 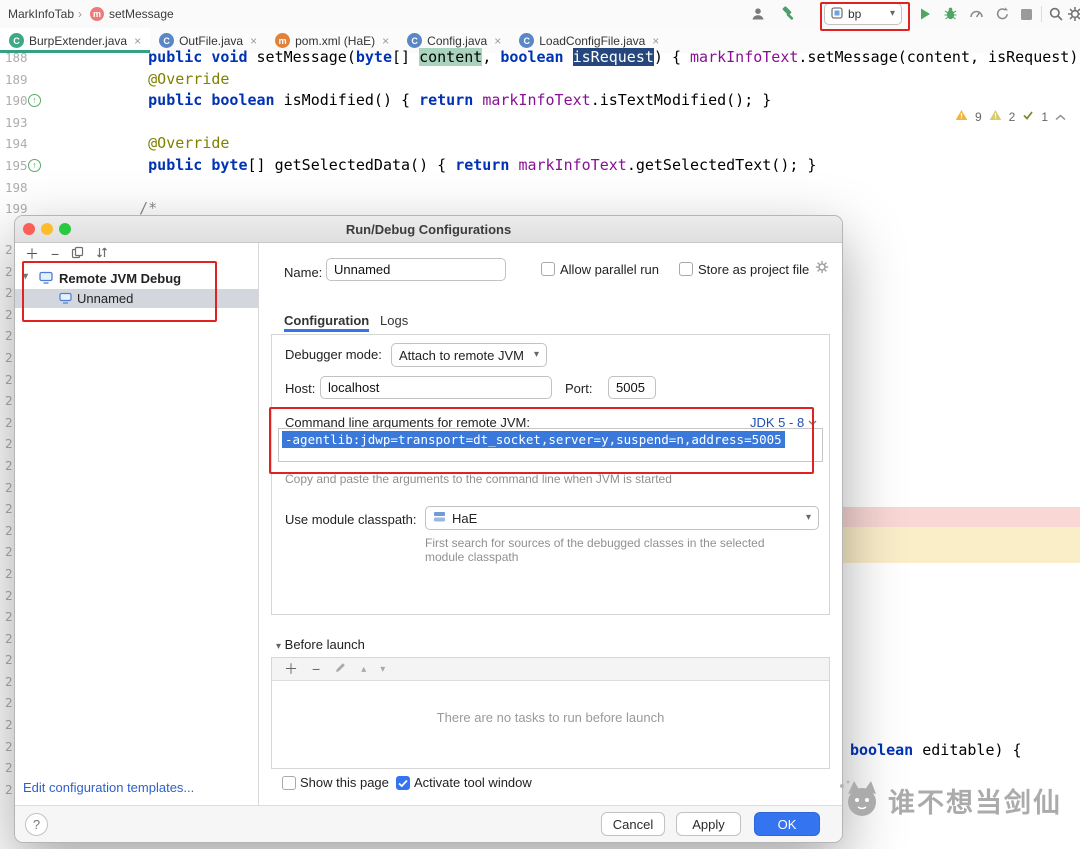 I want to click on tab-configuration: Configuration, so click(x=326, y=320).